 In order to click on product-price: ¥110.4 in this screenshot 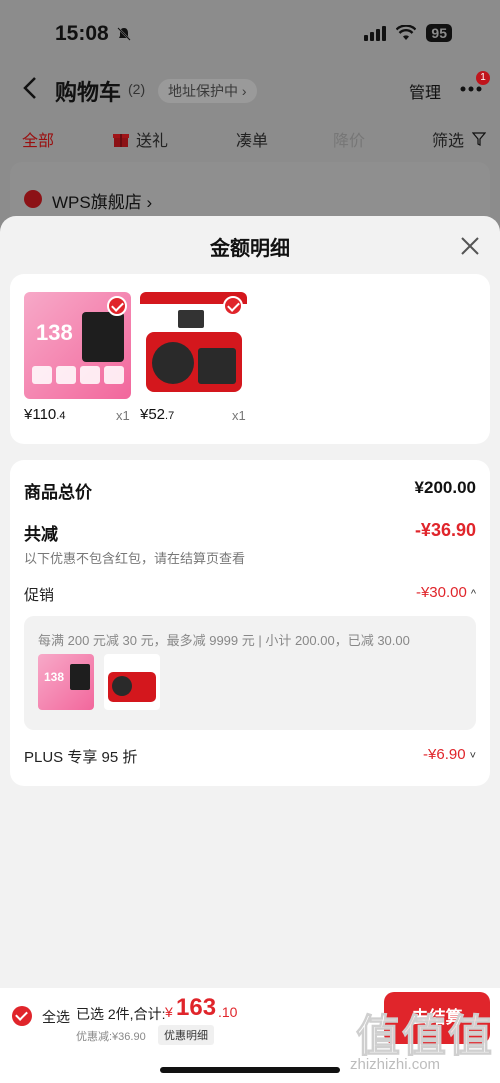, I will do `click(45, 414)`.